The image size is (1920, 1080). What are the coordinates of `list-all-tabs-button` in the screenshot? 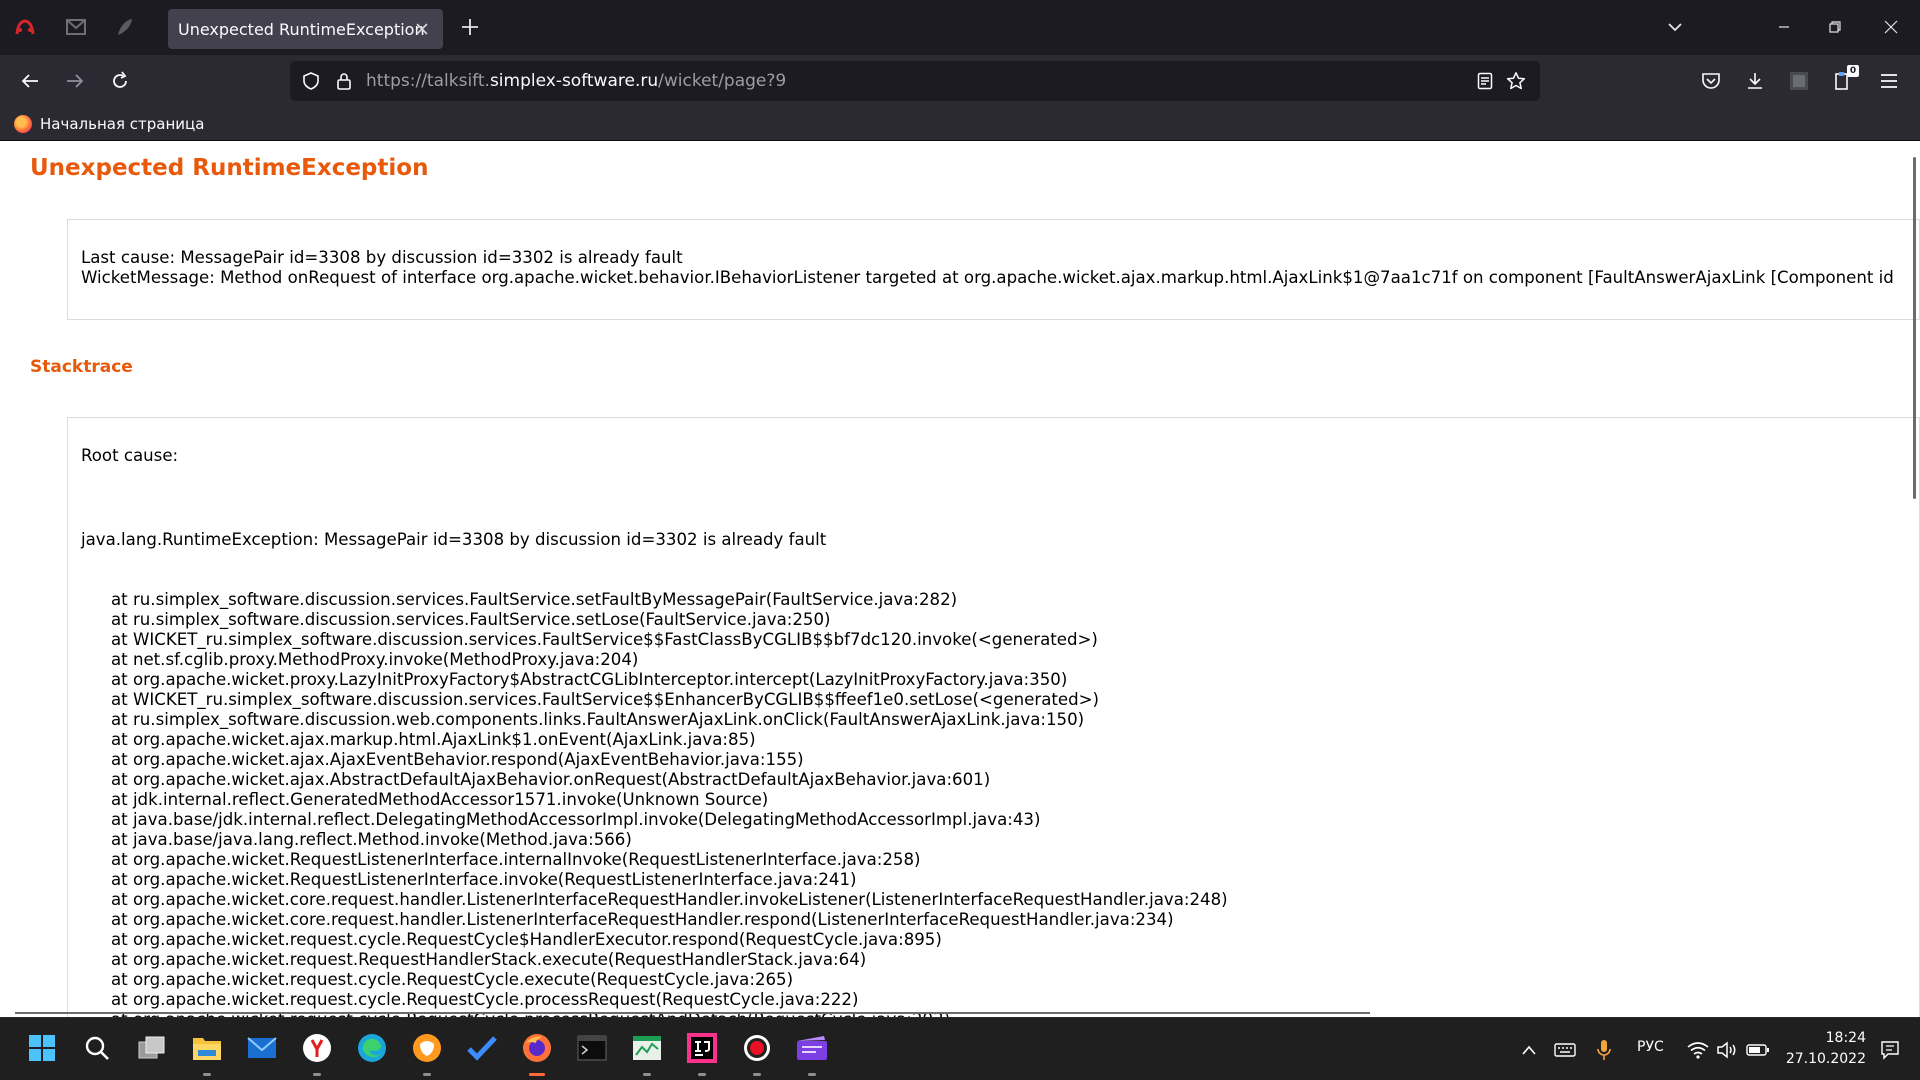 It's located at (1675, 27).